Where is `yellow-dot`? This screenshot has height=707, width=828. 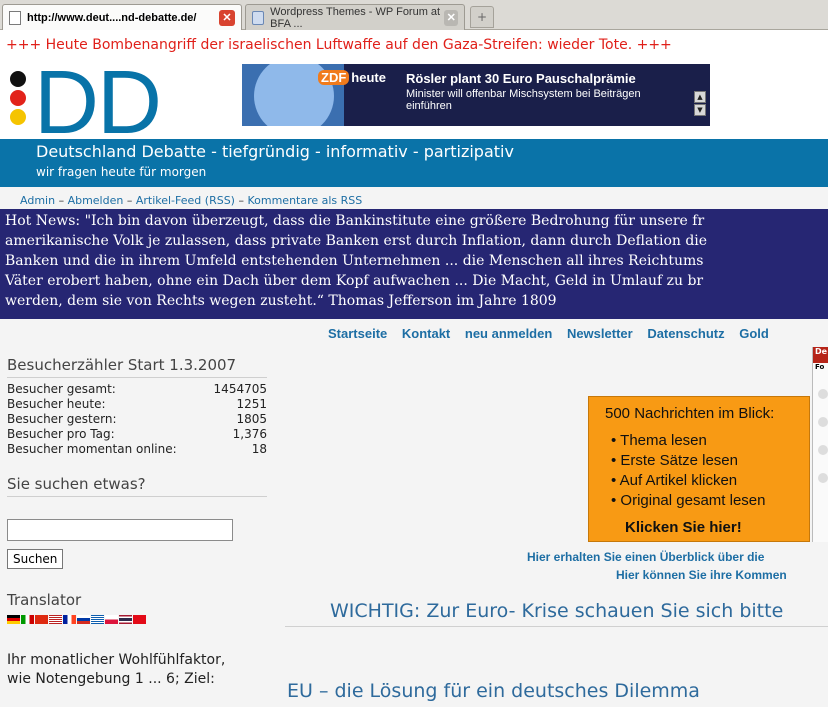 yellow-dot is located at coordinates (18, 117).